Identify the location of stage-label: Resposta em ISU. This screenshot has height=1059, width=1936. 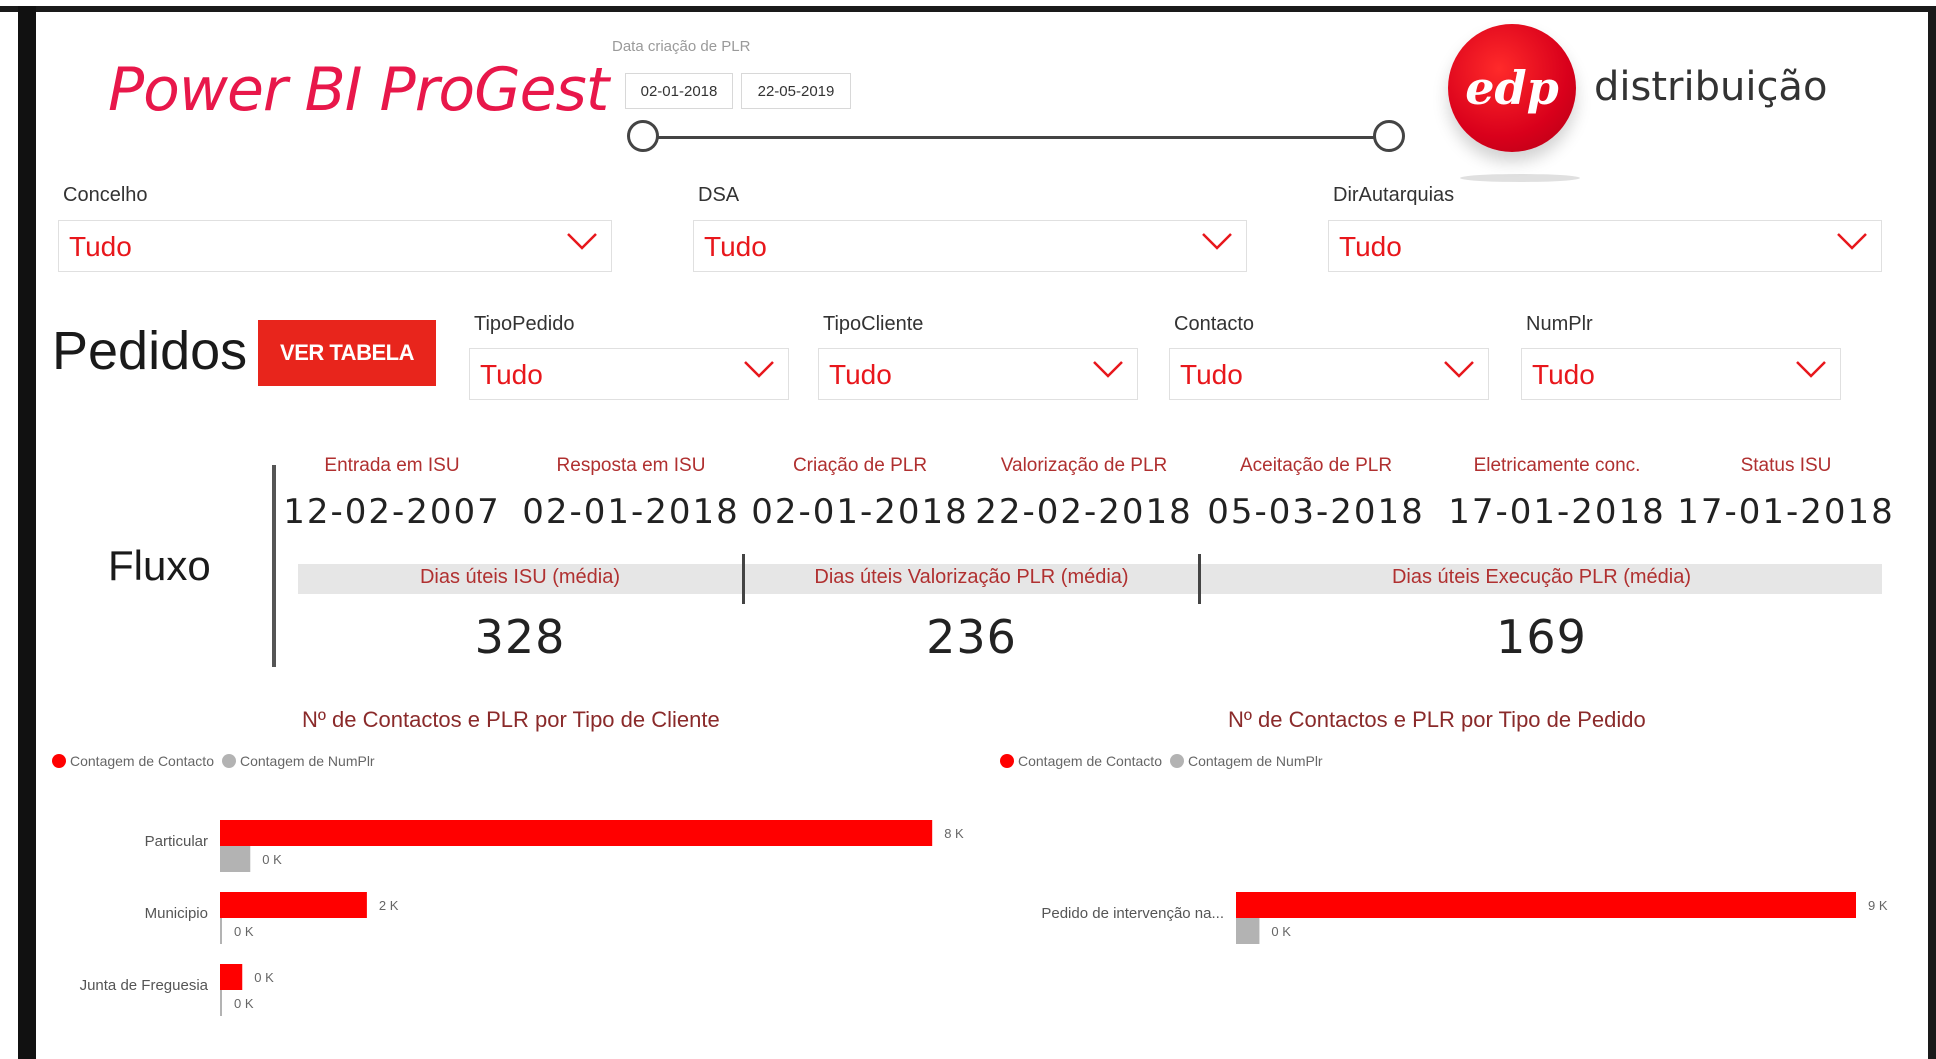
(631, 465).